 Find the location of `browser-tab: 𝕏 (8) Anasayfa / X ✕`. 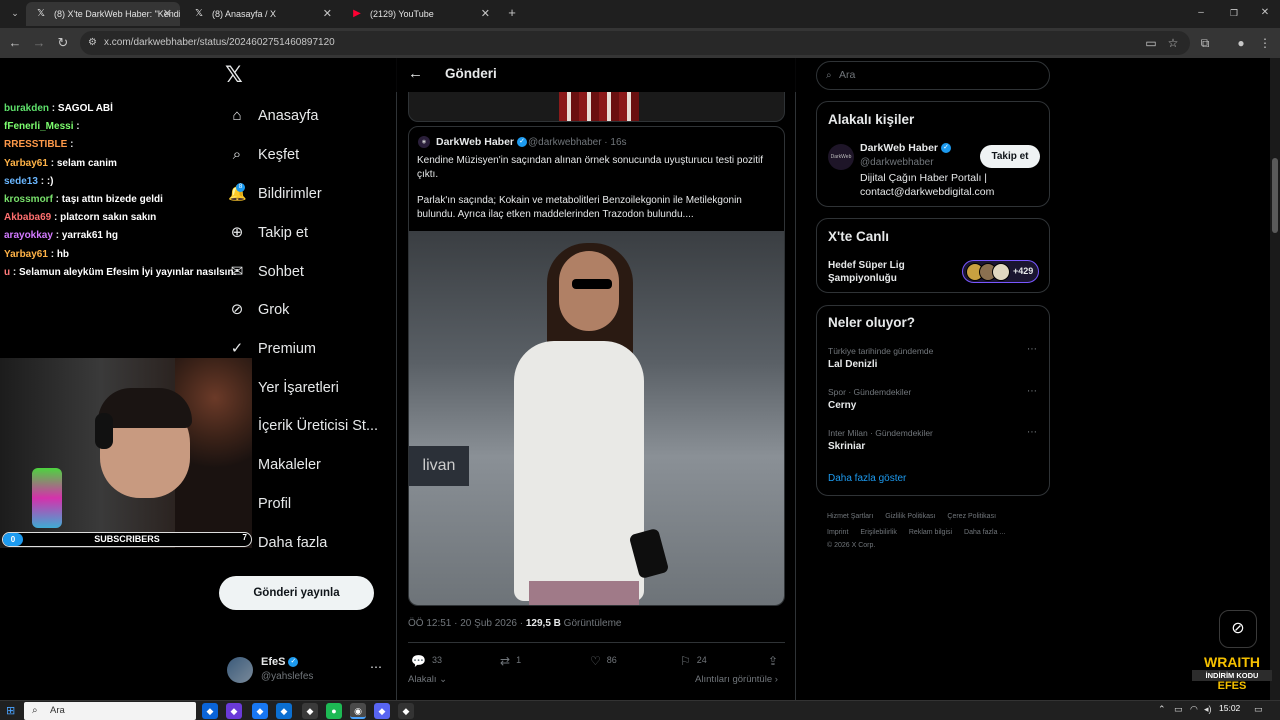

browser-tab: 𝕏 (8) Anasayfa / X ✕ is located at coordinates (262, 14).